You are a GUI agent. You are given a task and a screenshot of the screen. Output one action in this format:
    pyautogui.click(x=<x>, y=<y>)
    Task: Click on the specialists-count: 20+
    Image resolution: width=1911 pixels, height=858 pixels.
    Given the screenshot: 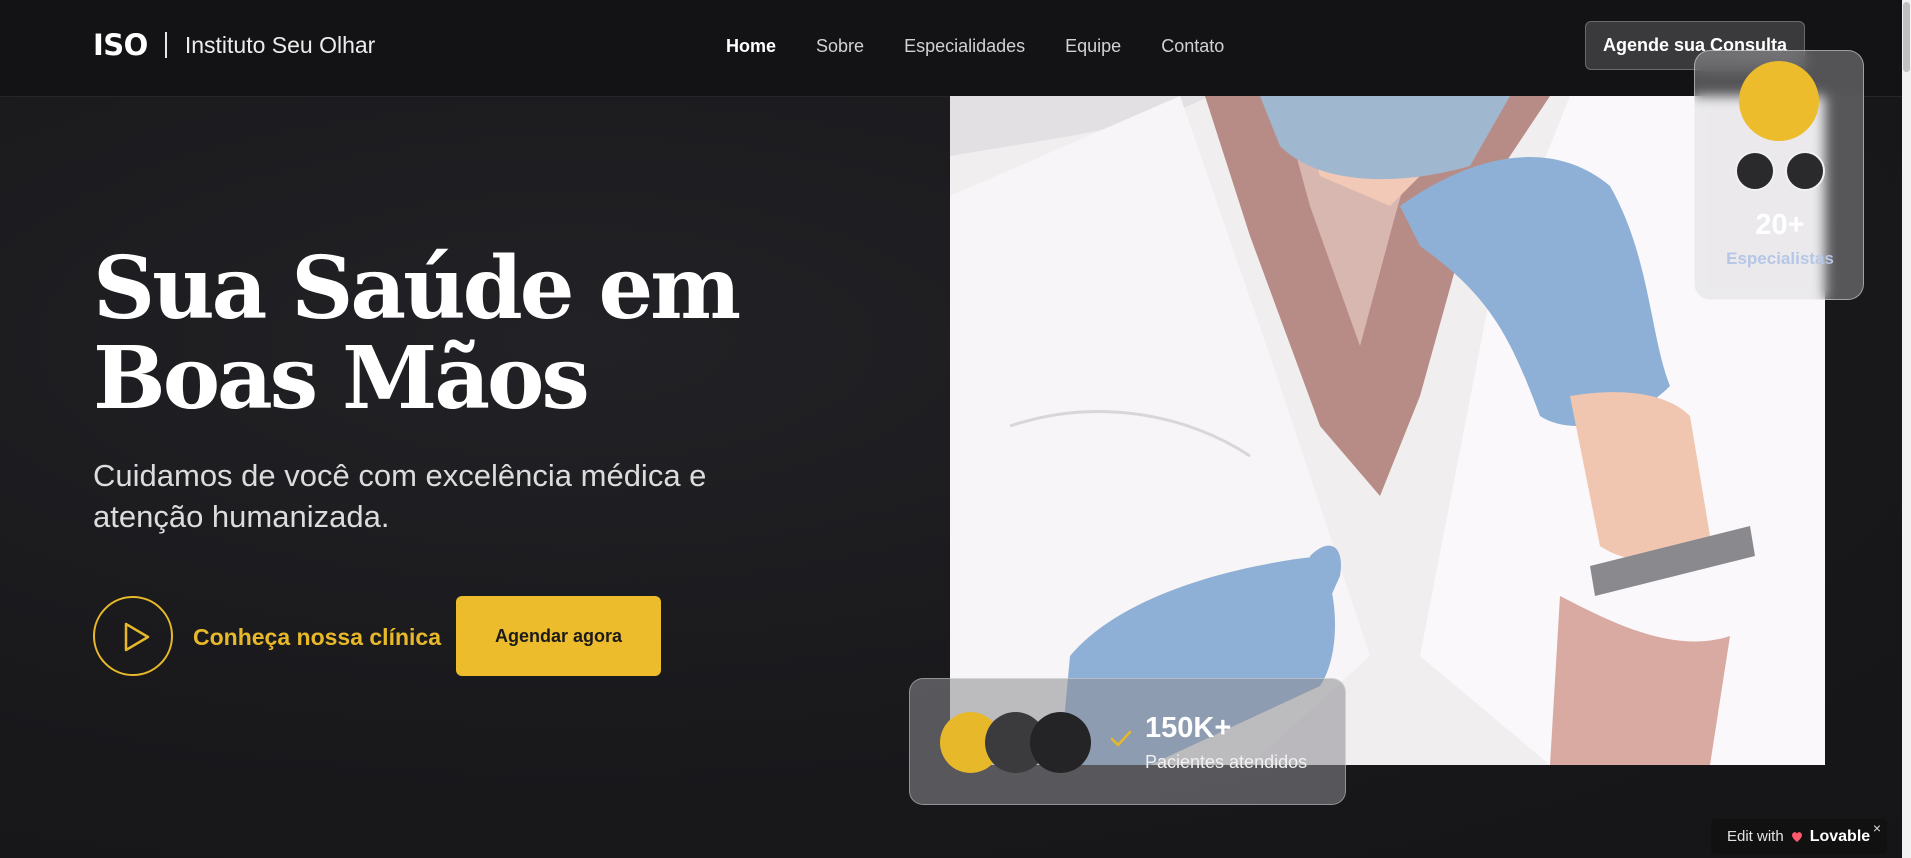 What is the action you would take?
    pyautogui.click(x=1780, y=225)
    